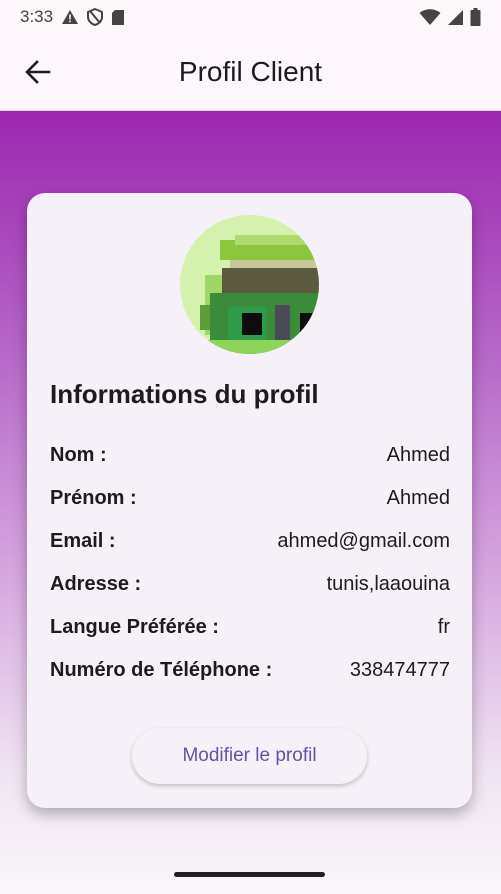 Image resolution: width=501 pixels, height=894 pixels. I want to click on shield-icon, so click(95, 17).